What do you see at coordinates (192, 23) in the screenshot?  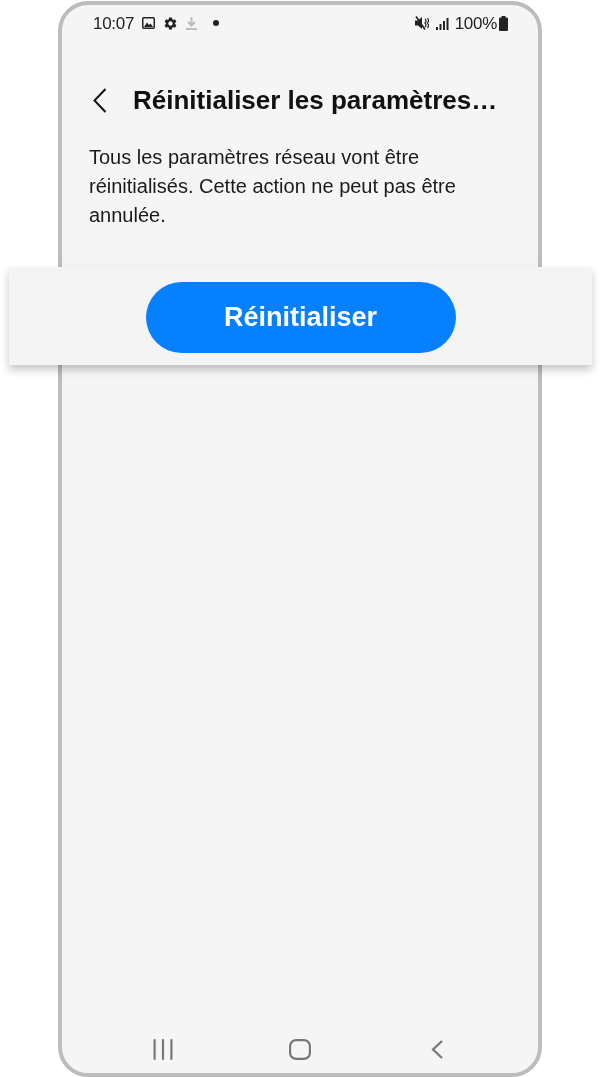 I see `download-icon` at bounding box center [192, 23].